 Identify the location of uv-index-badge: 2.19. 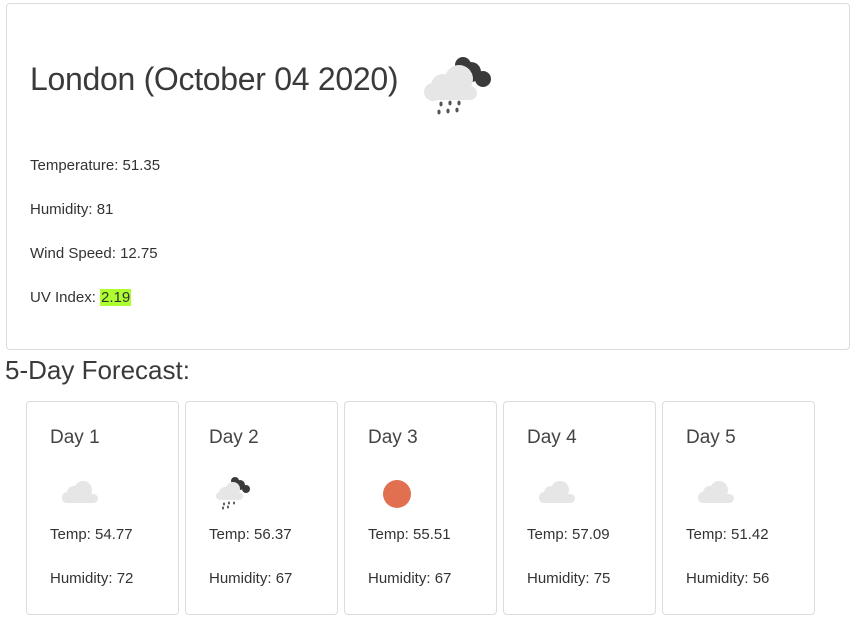
(116, 297).